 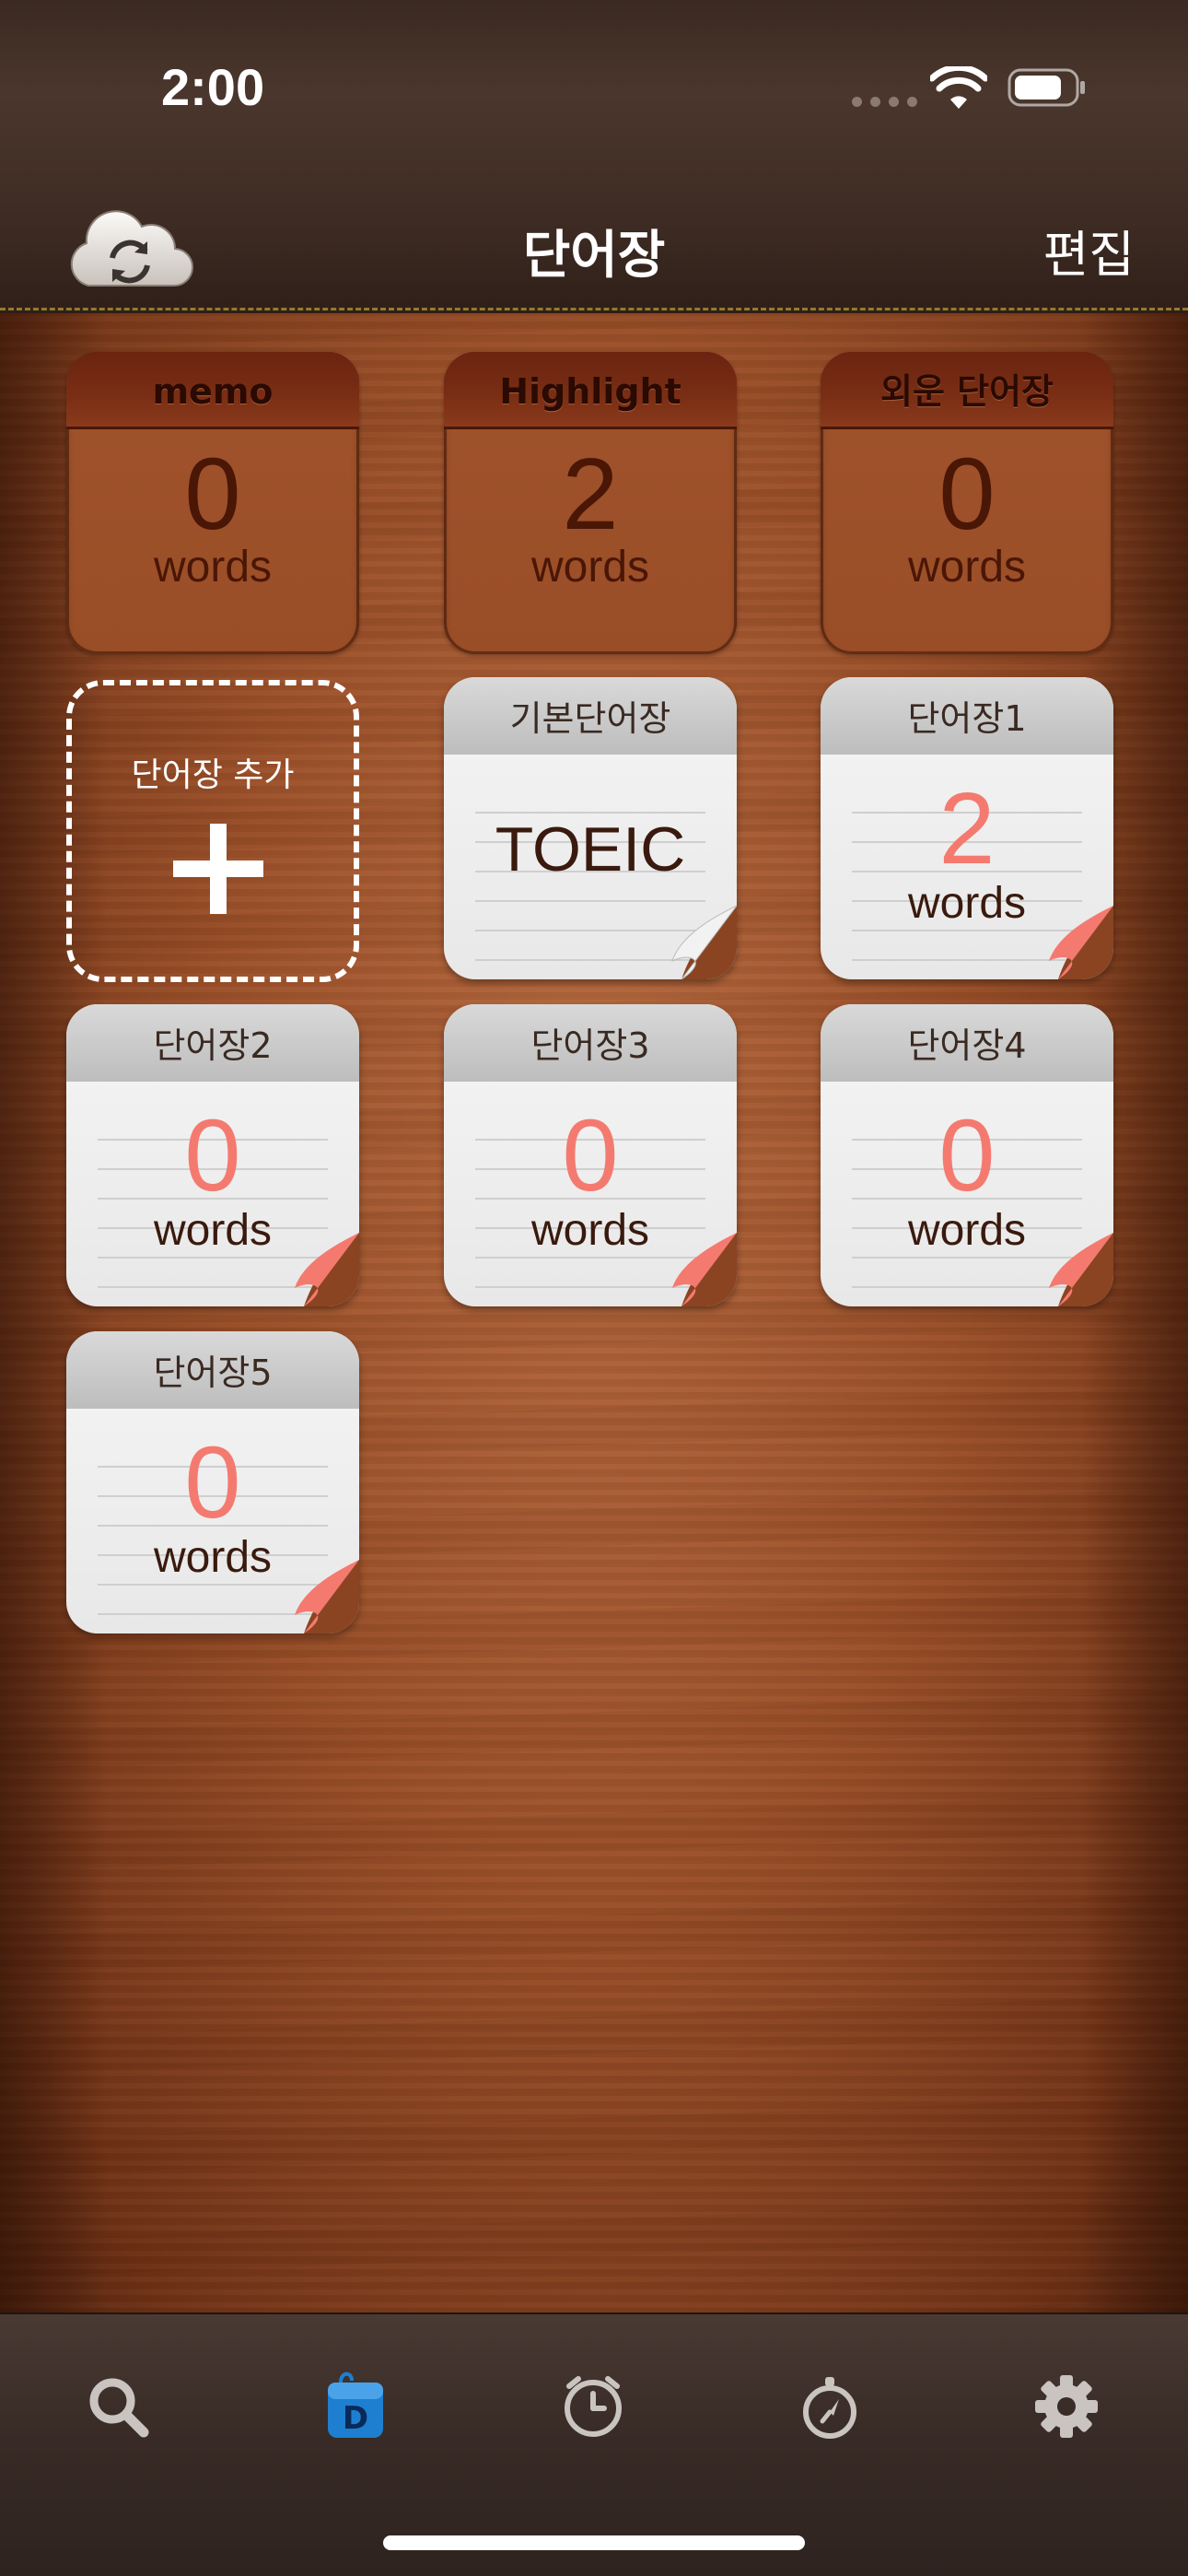 I want to click on wifi-icon, so click(x=958, y=87).